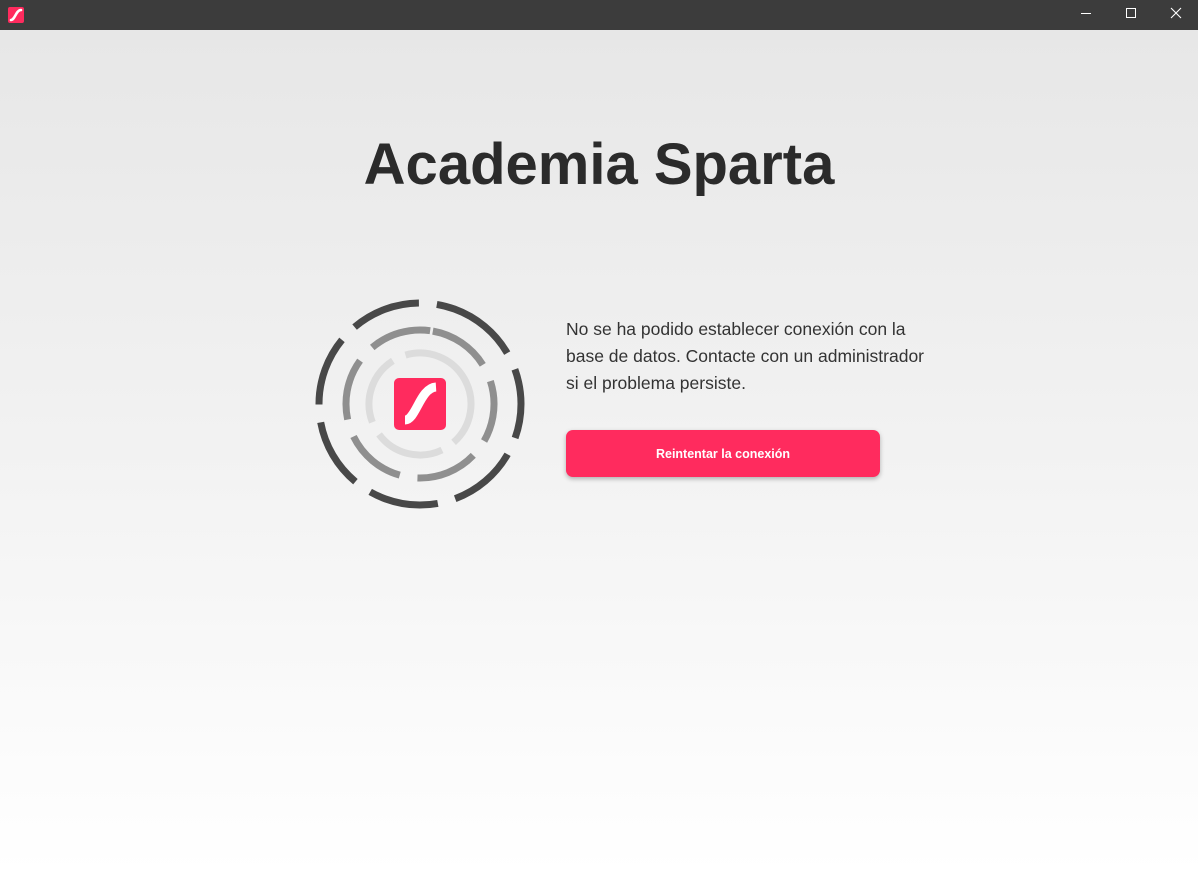 Image resolution: width=1198 pixels, height=873 pixels. I want to click on retry-connection-button: Reintentar la conexión, so click(723, 453).